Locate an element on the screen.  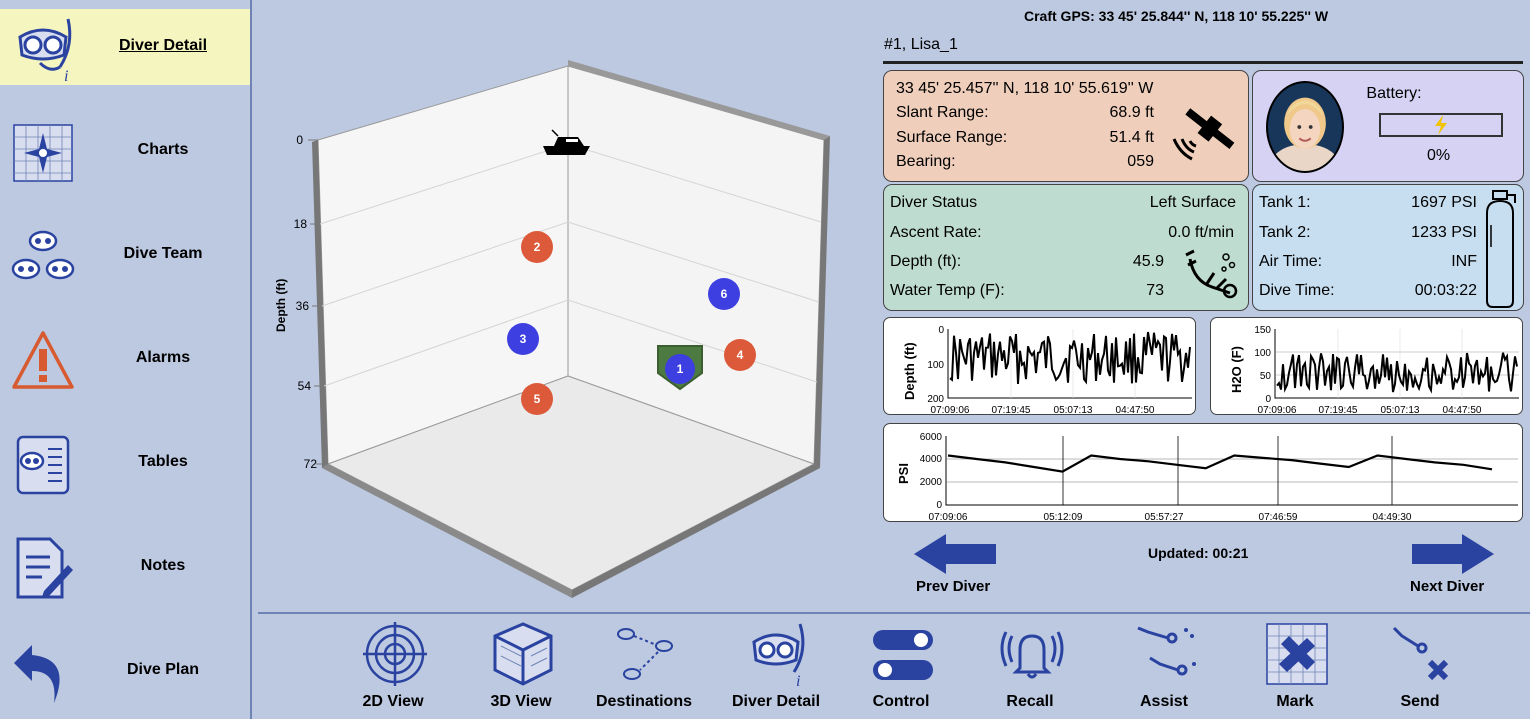
battery-label: Battery: is located at coordinates (1394, 93).